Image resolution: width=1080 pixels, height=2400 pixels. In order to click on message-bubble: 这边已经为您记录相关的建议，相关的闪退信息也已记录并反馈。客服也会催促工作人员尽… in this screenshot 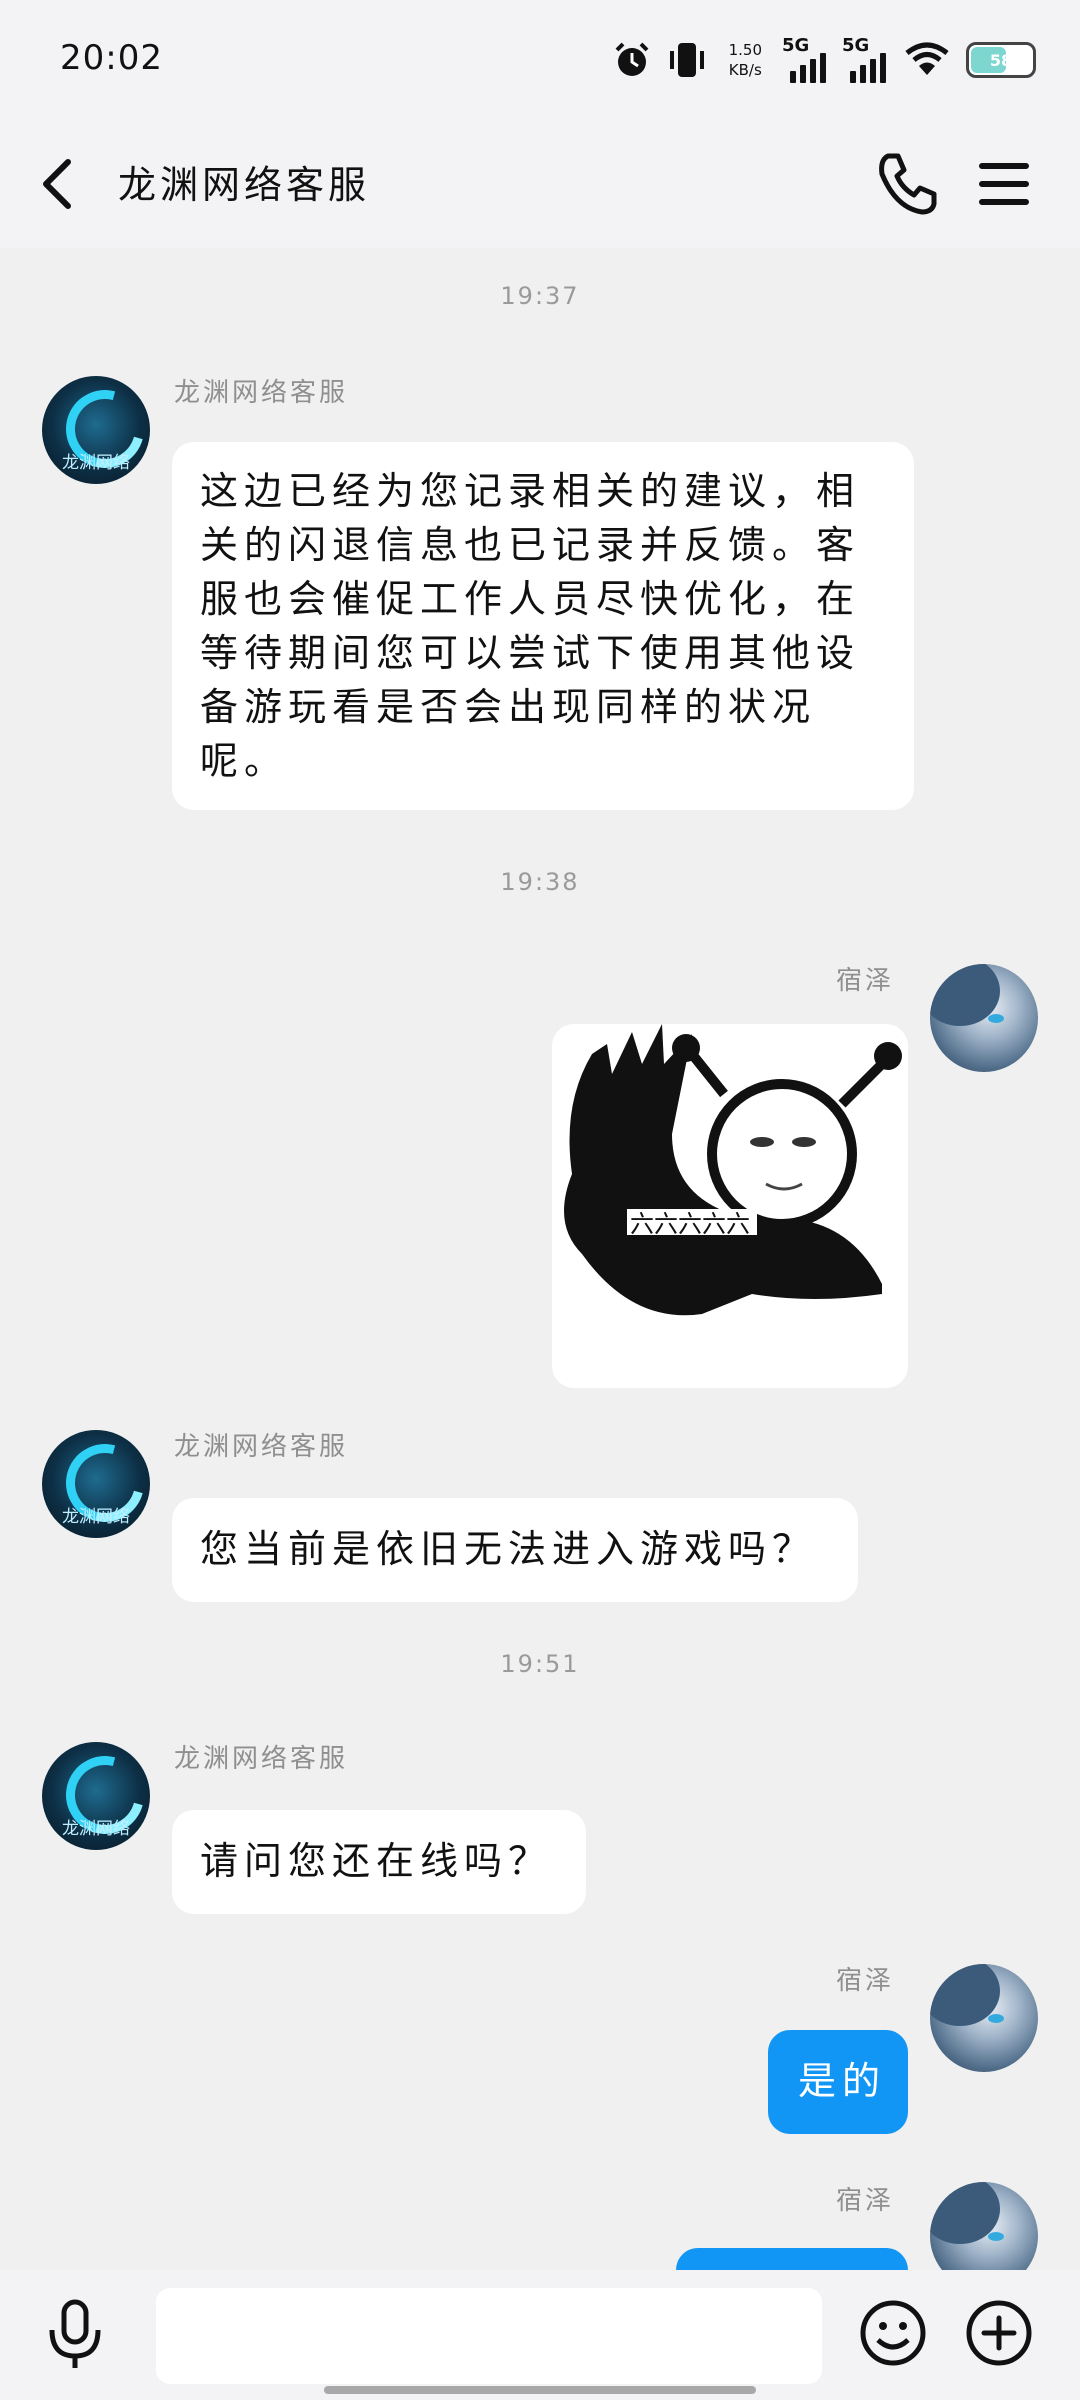, I will do `click(543, 626)`.